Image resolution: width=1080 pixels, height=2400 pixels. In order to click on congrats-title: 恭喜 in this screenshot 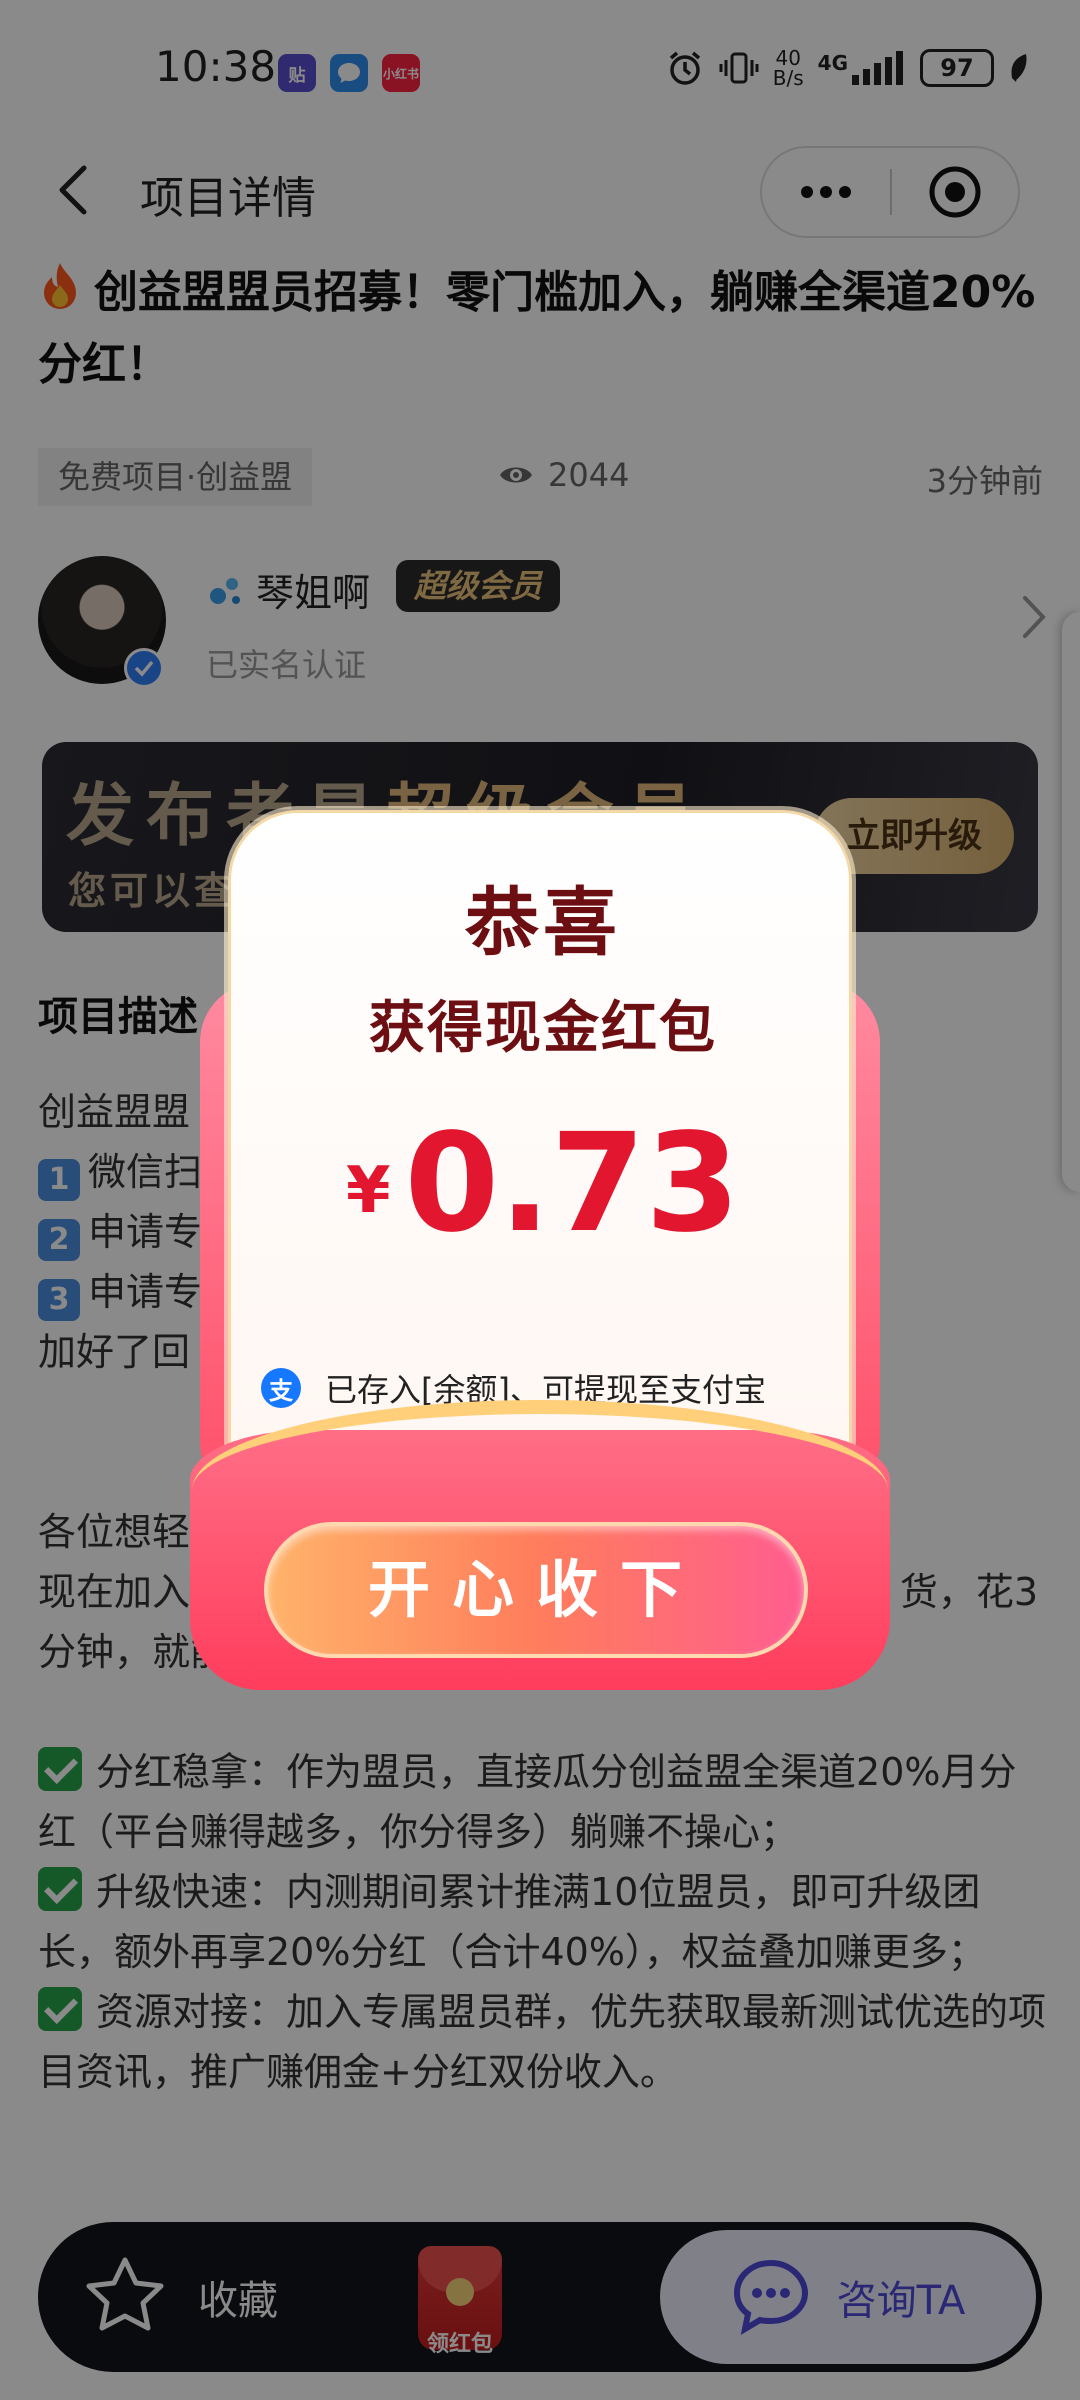, I will do `click(543, 923)`.